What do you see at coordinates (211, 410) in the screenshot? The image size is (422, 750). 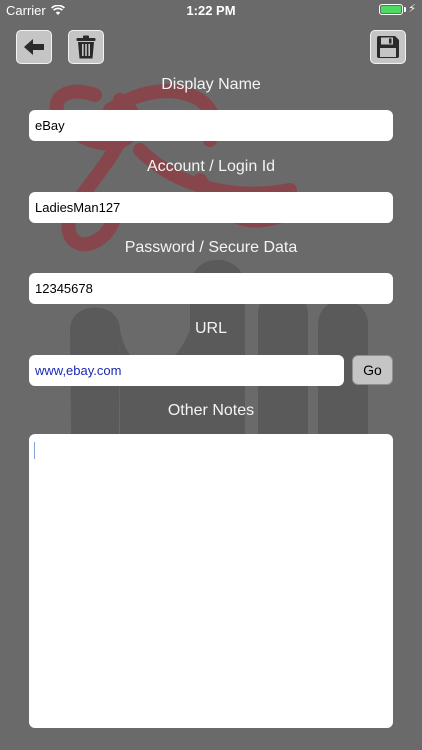 I see `notes-label: Other Notes` at bounding box center [211, 410].